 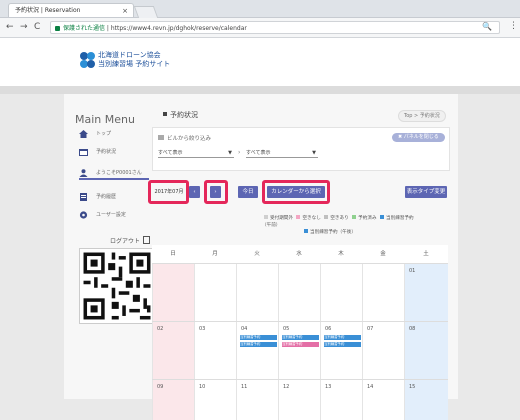 I want to click on qr-code-image, so click(x=117, y=286).